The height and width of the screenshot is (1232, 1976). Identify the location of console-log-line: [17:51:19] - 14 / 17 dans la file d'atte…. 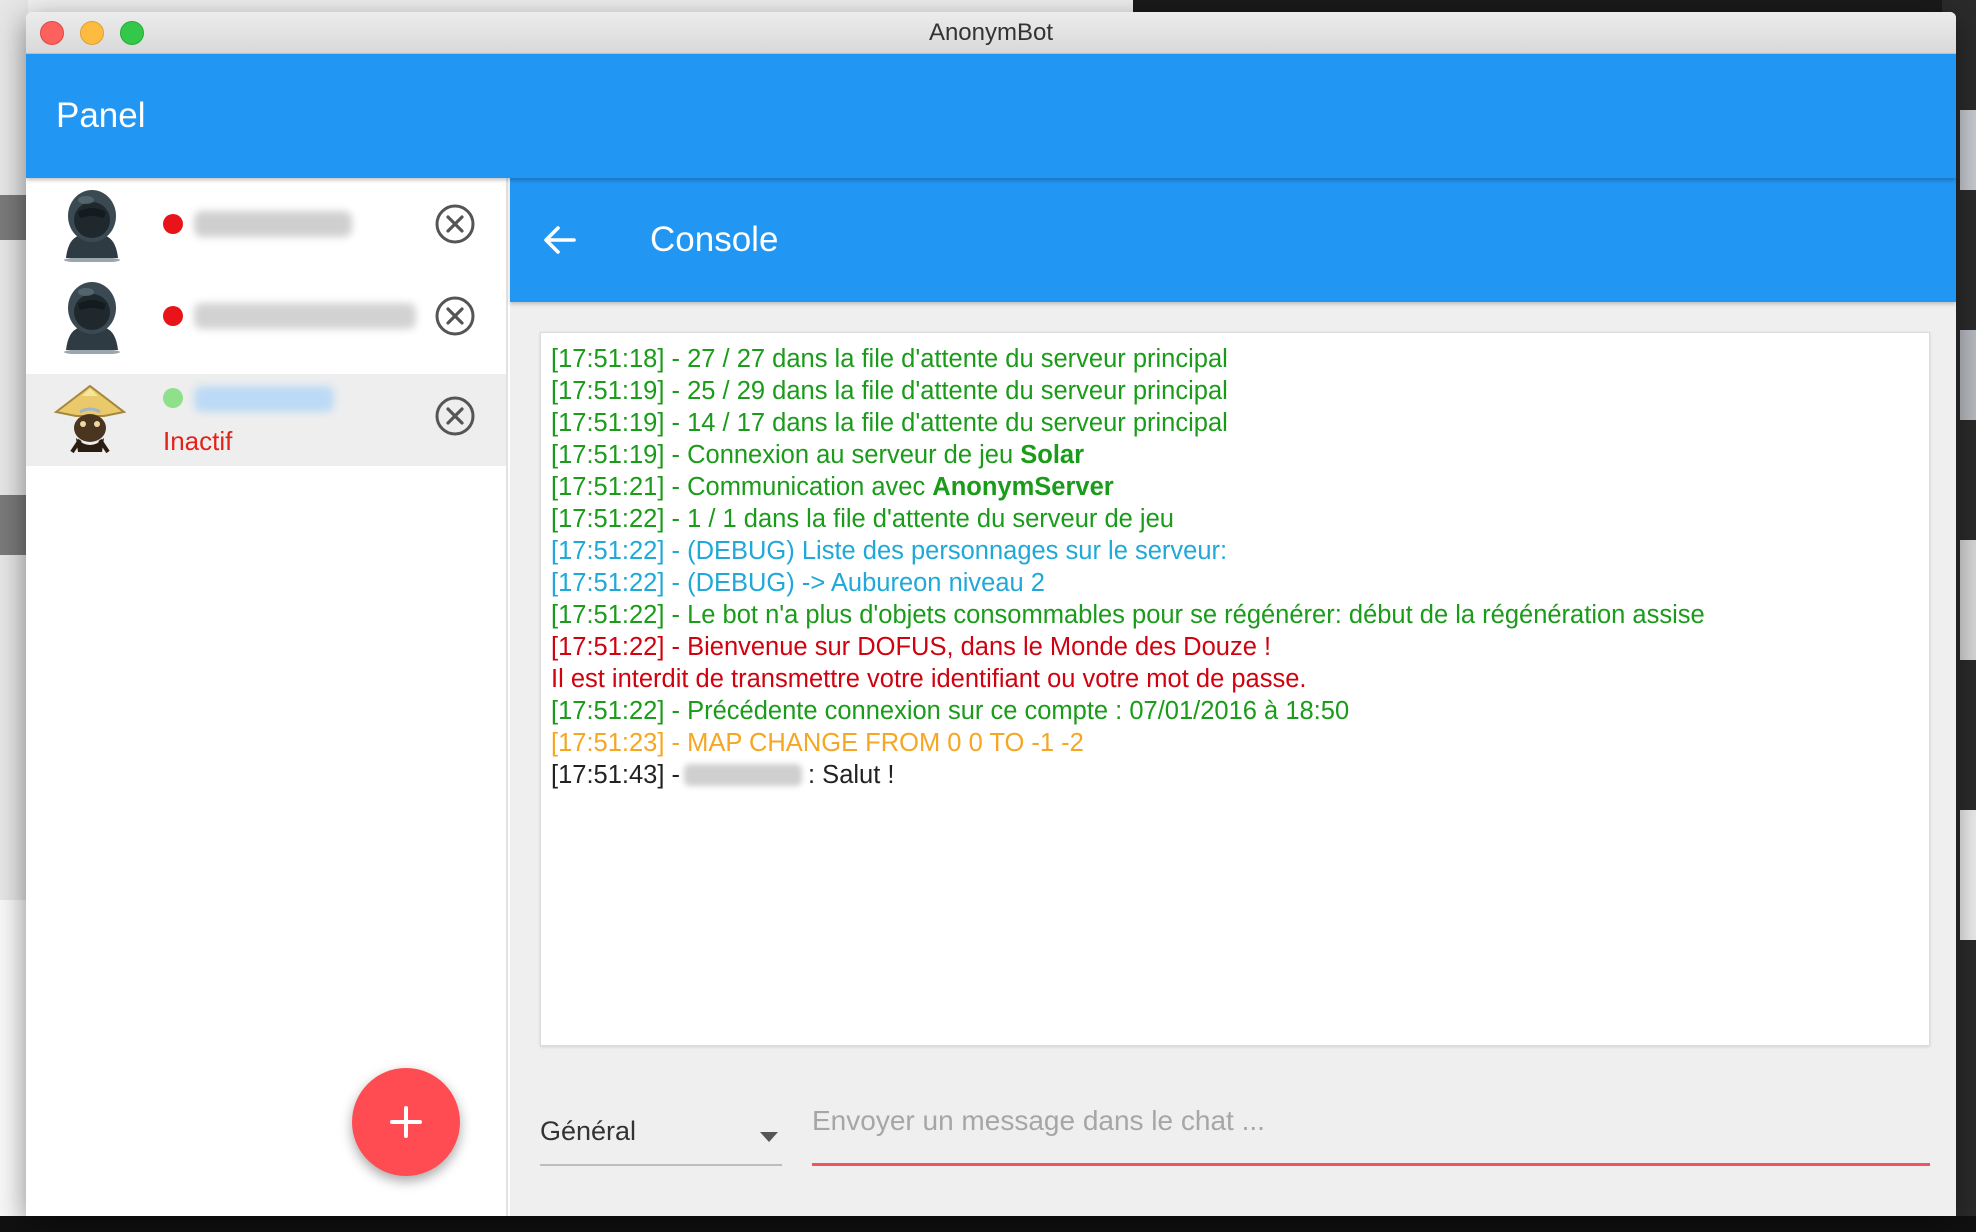
(889, 423).